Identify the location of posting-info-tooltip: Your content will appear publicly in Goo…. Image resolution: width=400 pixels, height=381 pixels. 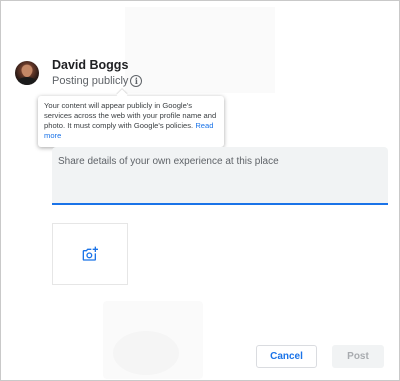
(131, 118).